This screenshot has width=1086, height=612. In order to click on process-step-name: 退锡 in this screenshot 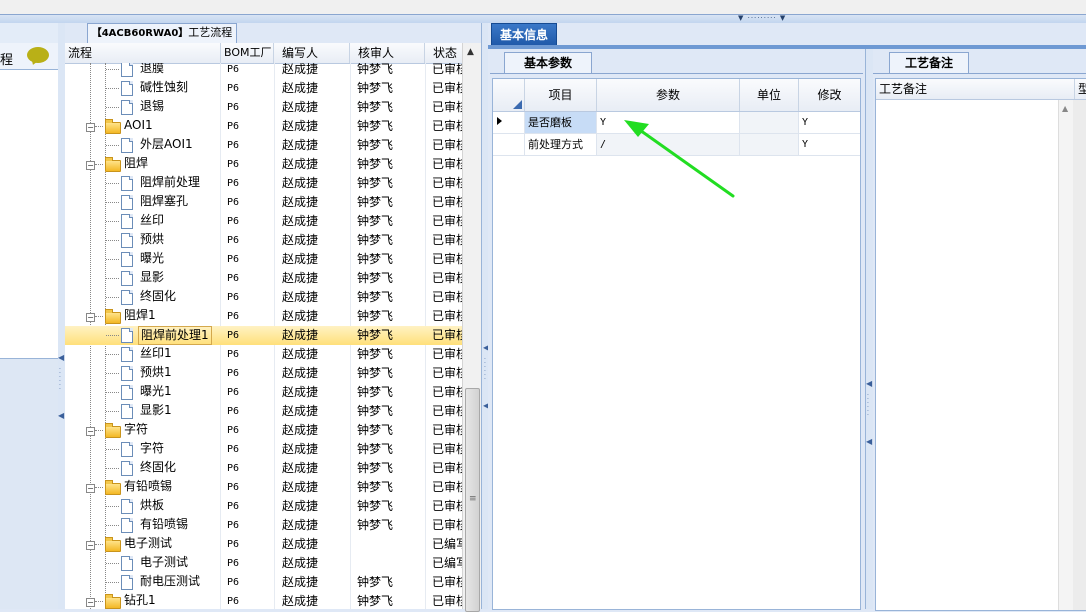, I will do `click(152, 106)`.